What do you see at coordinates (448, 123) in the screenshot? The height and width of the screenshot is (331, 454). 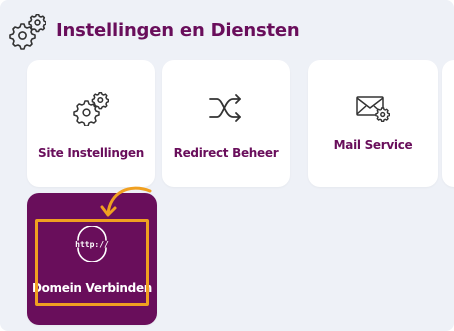 I see `partial-card` at bounding box center [448, 123].